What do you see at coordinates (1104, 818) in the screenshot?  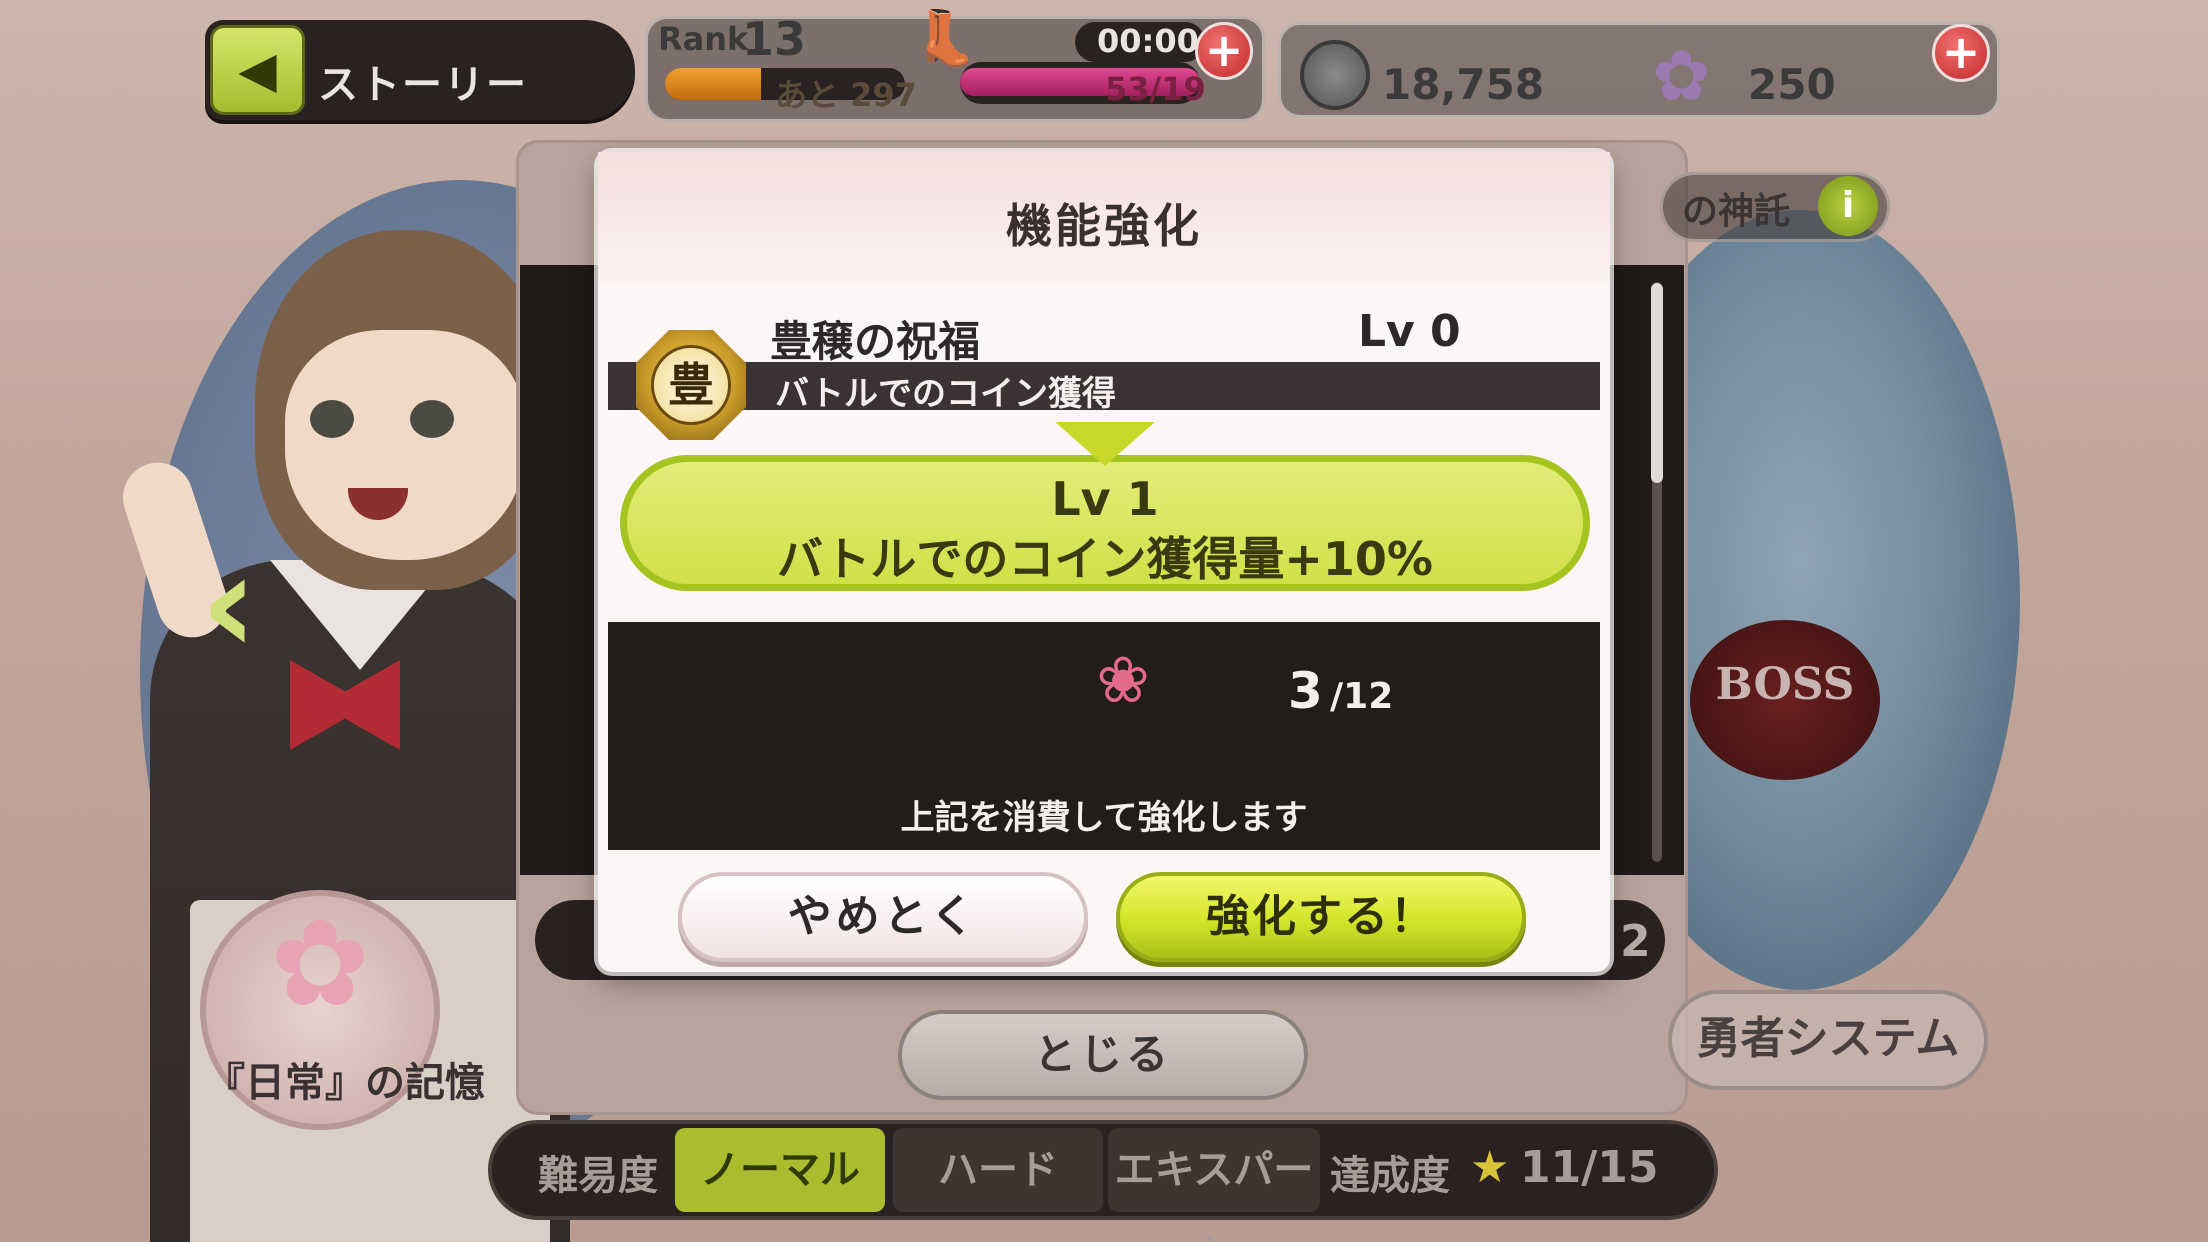 I see `cost-note: 上記を消費して強化します` at bounding box center [1104, 818].